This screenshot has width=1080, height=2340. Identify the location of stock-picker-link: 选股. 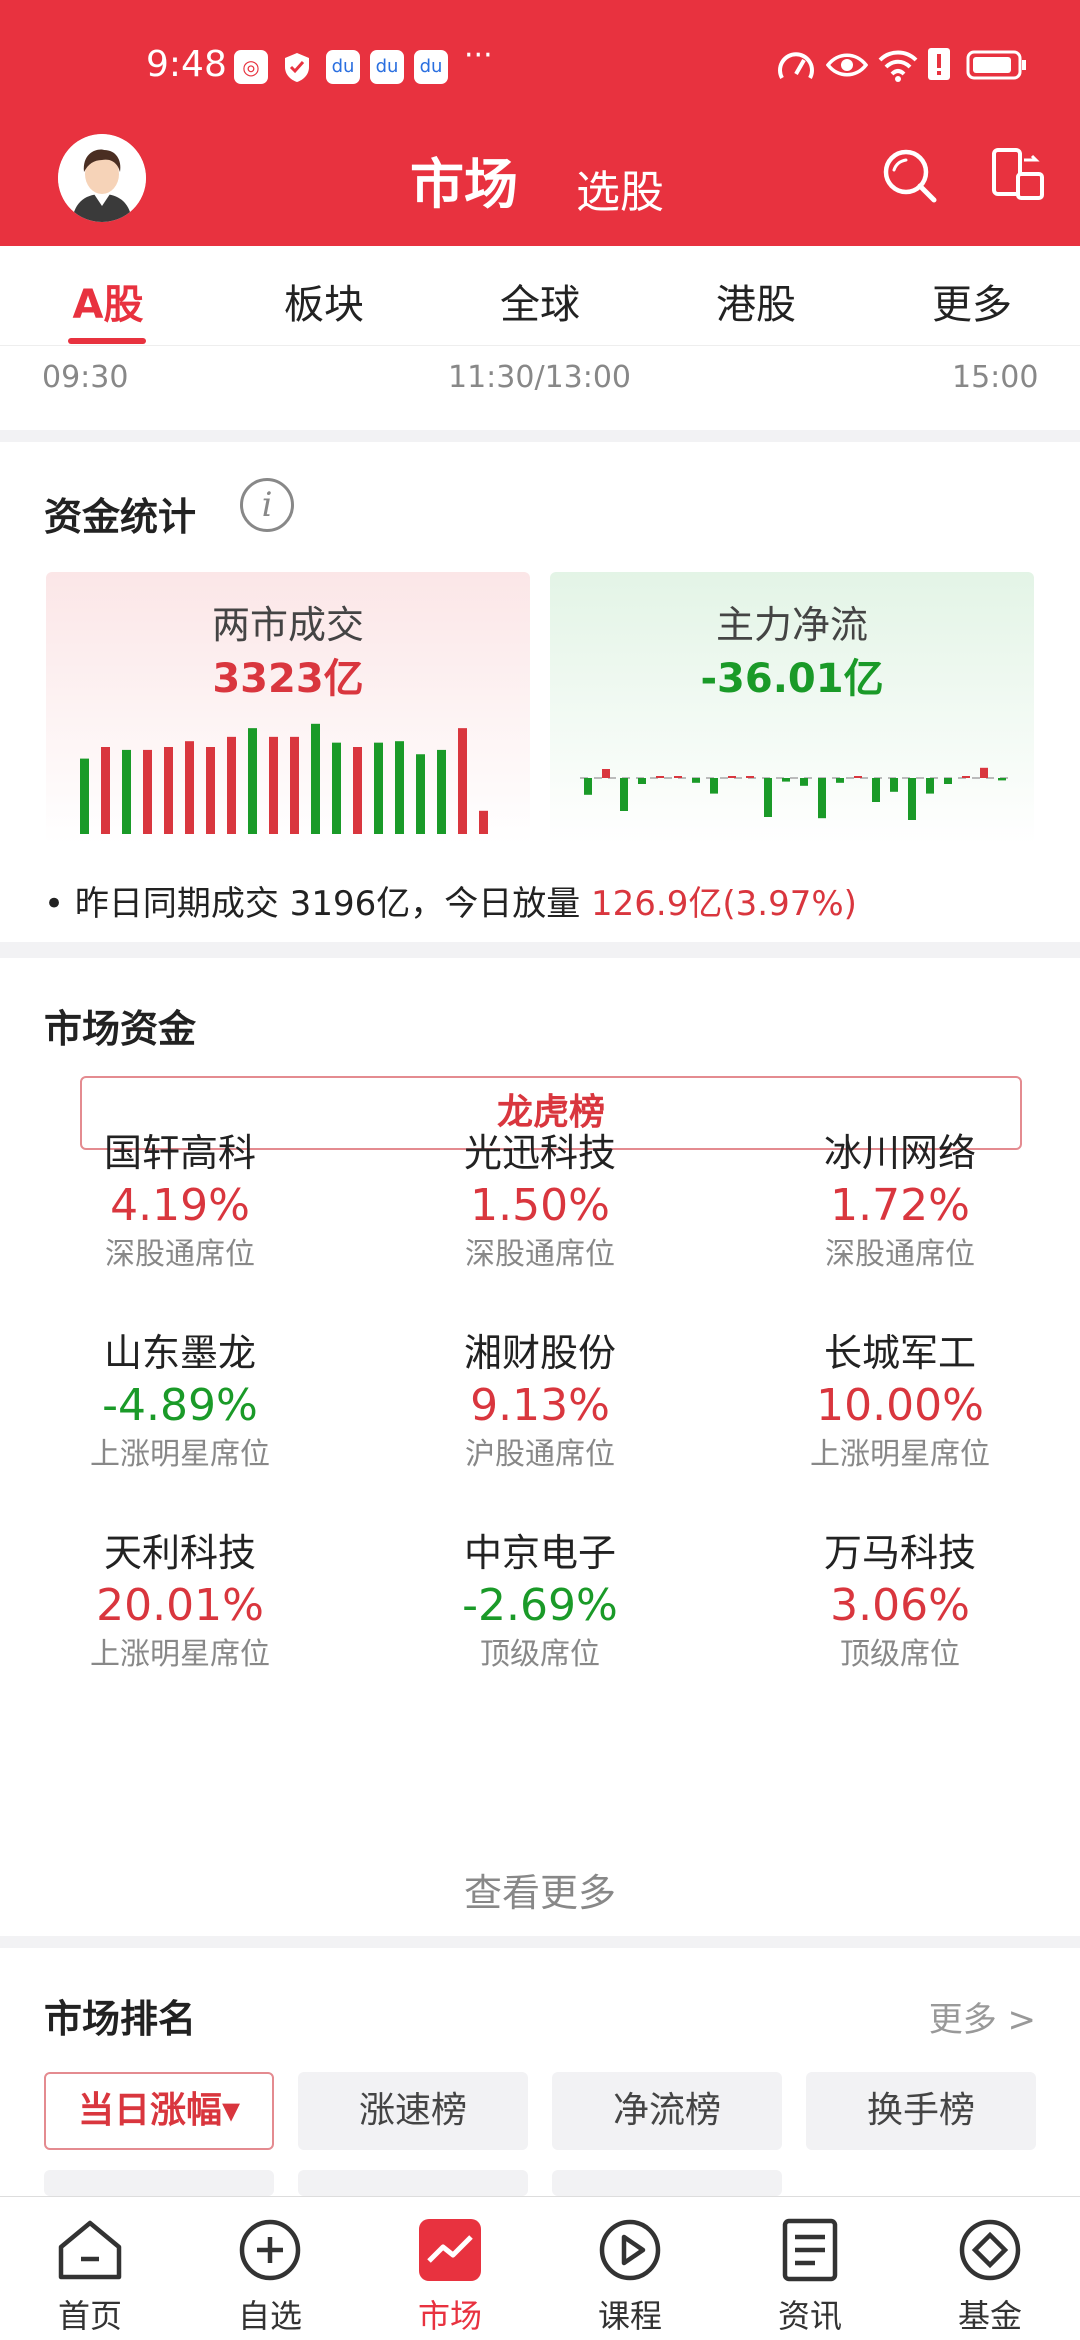
(620, 188).